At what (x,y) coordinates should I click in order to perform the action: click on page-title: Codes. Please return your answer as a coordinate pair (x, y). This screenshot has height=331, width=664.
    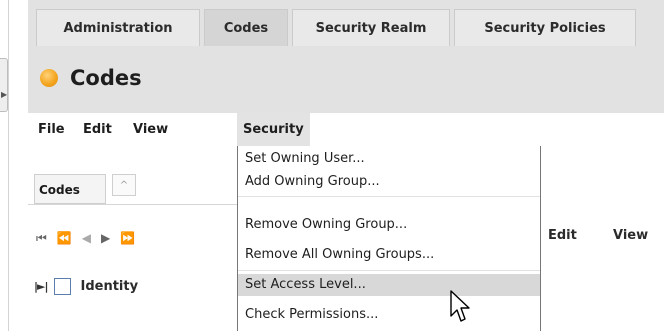
    Looking at the image, I should click on (106, 78).